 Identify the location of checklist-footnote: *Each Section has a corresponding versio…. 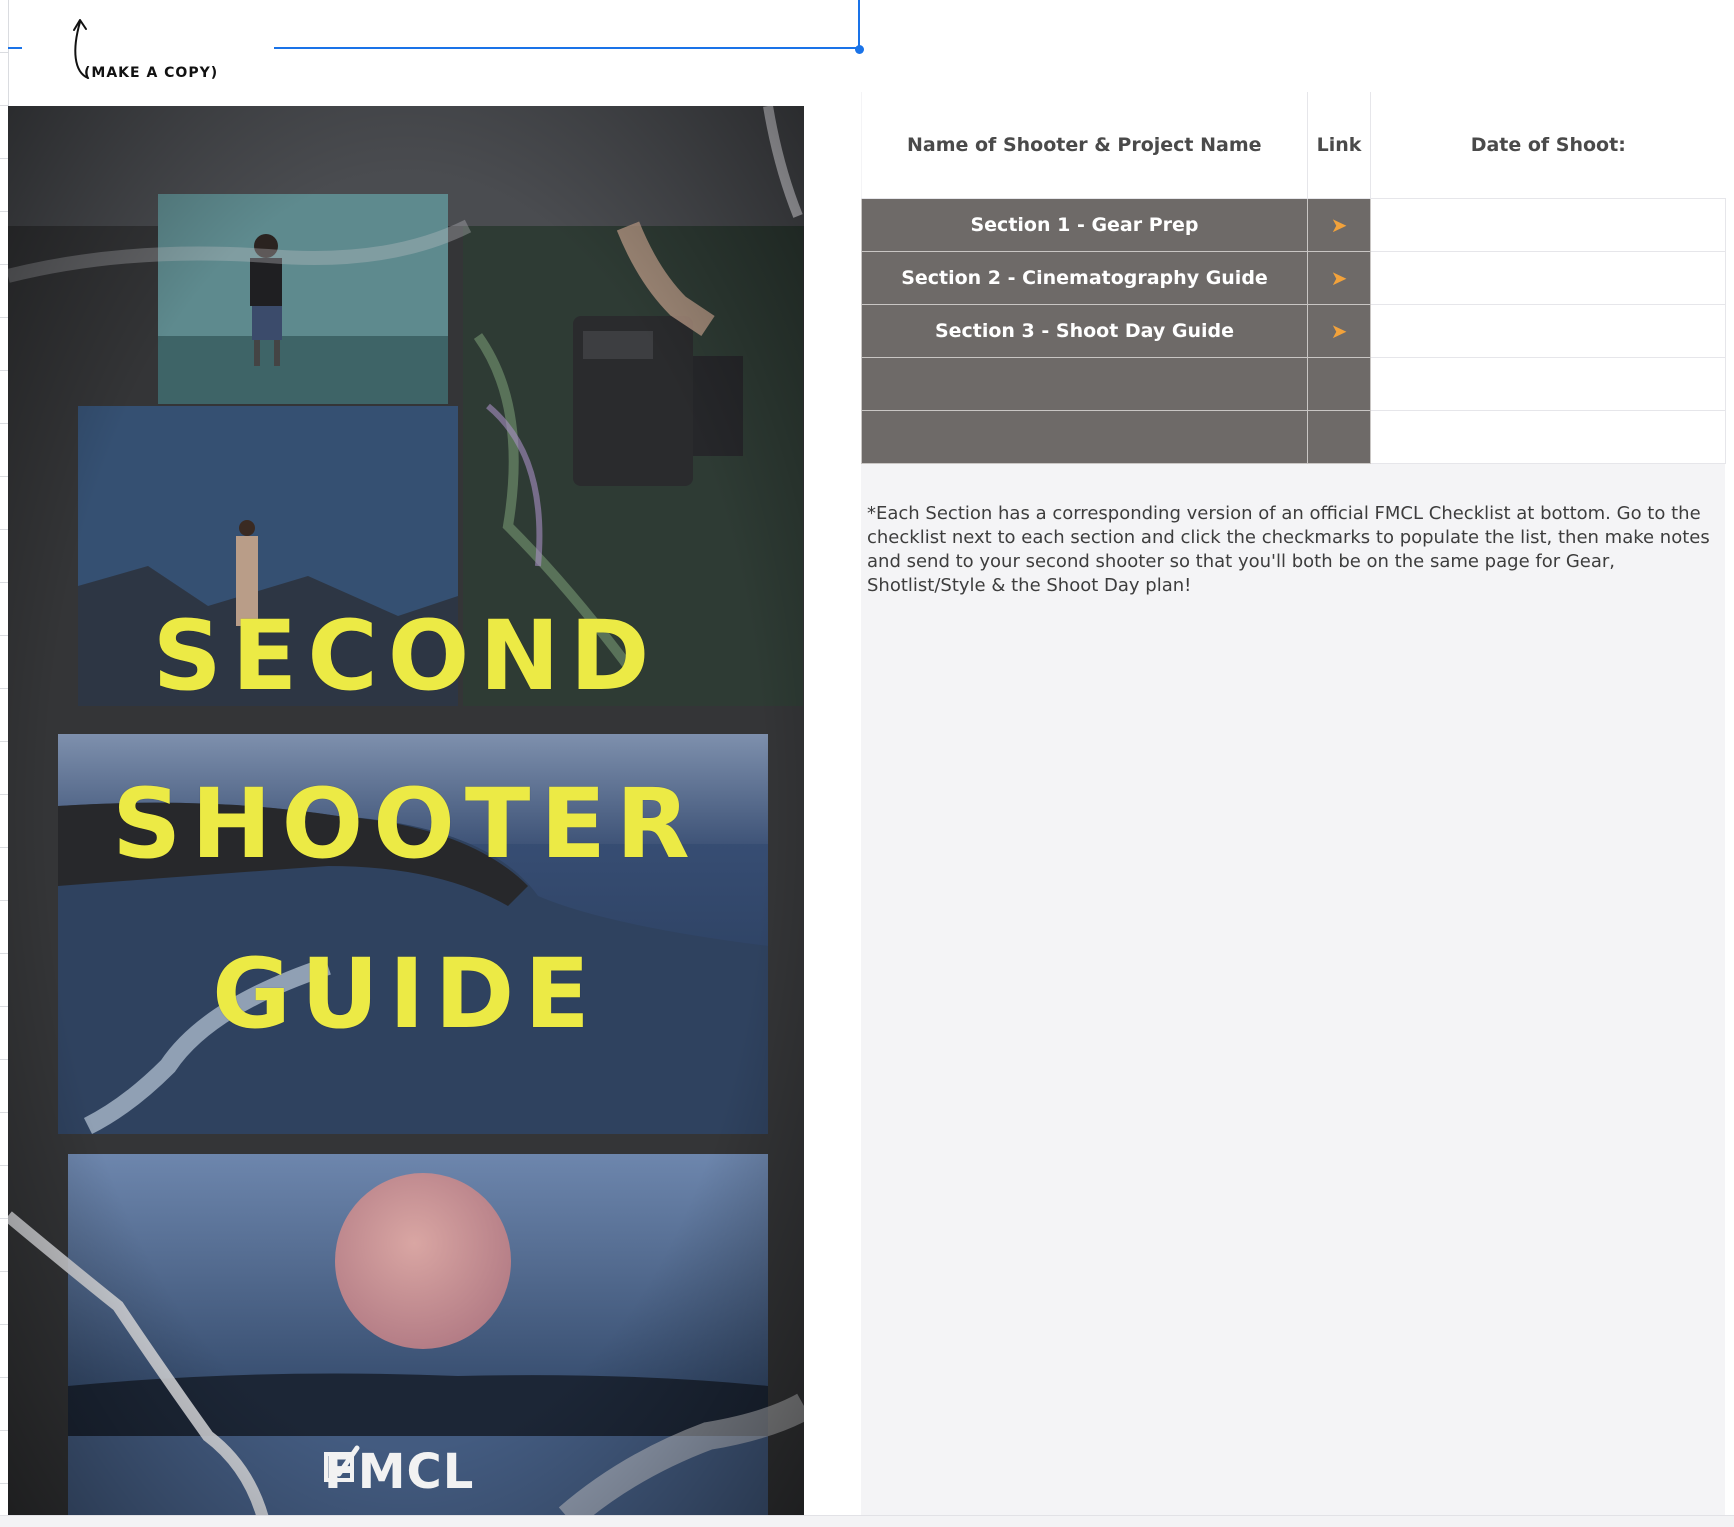
(1288, 549).